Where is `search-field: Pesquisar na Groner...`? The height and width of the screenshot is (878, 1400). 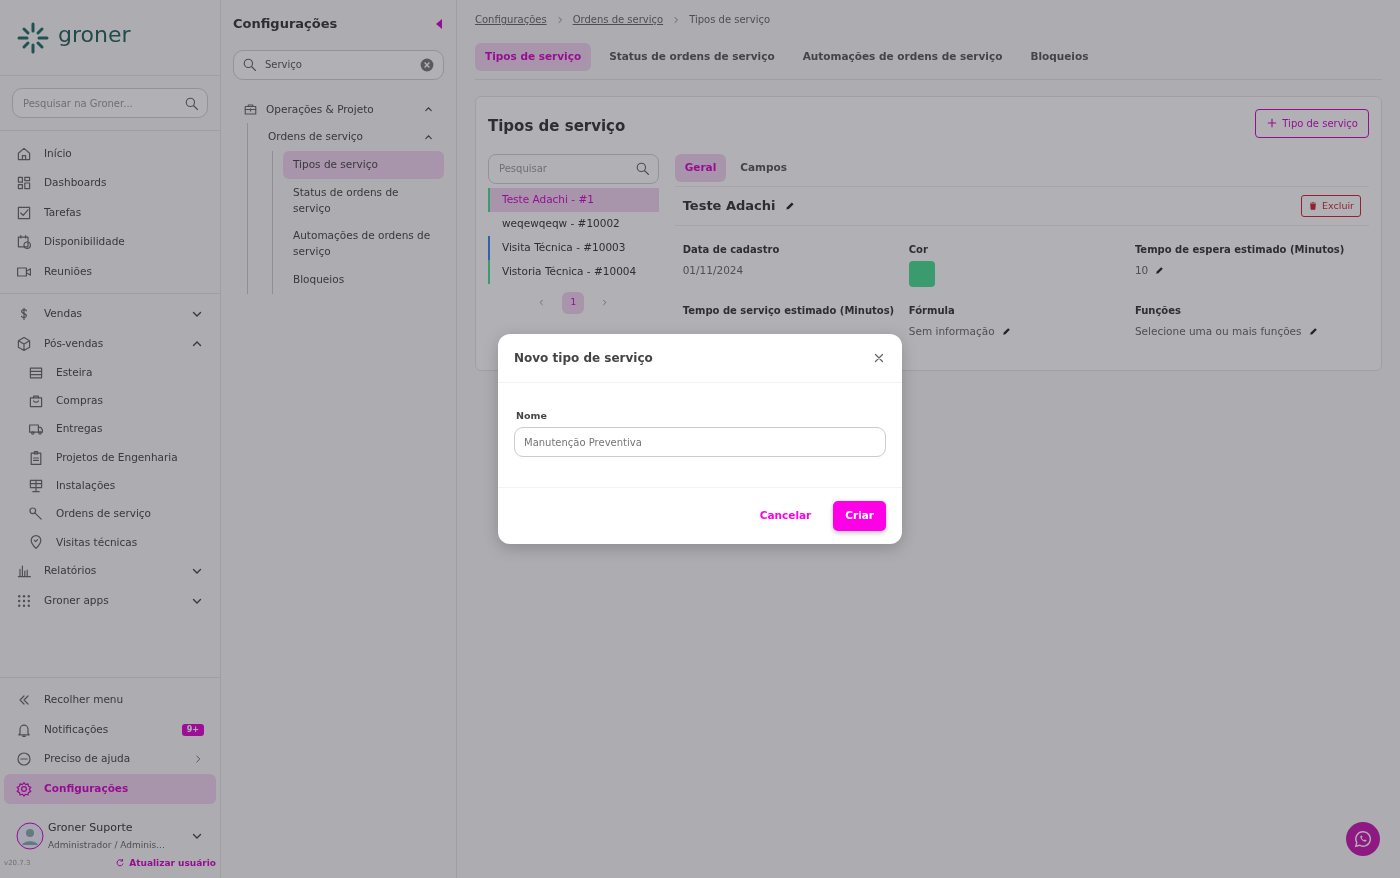
search-field: Pesquisar na Groner... is located at coordinates (110, 103).